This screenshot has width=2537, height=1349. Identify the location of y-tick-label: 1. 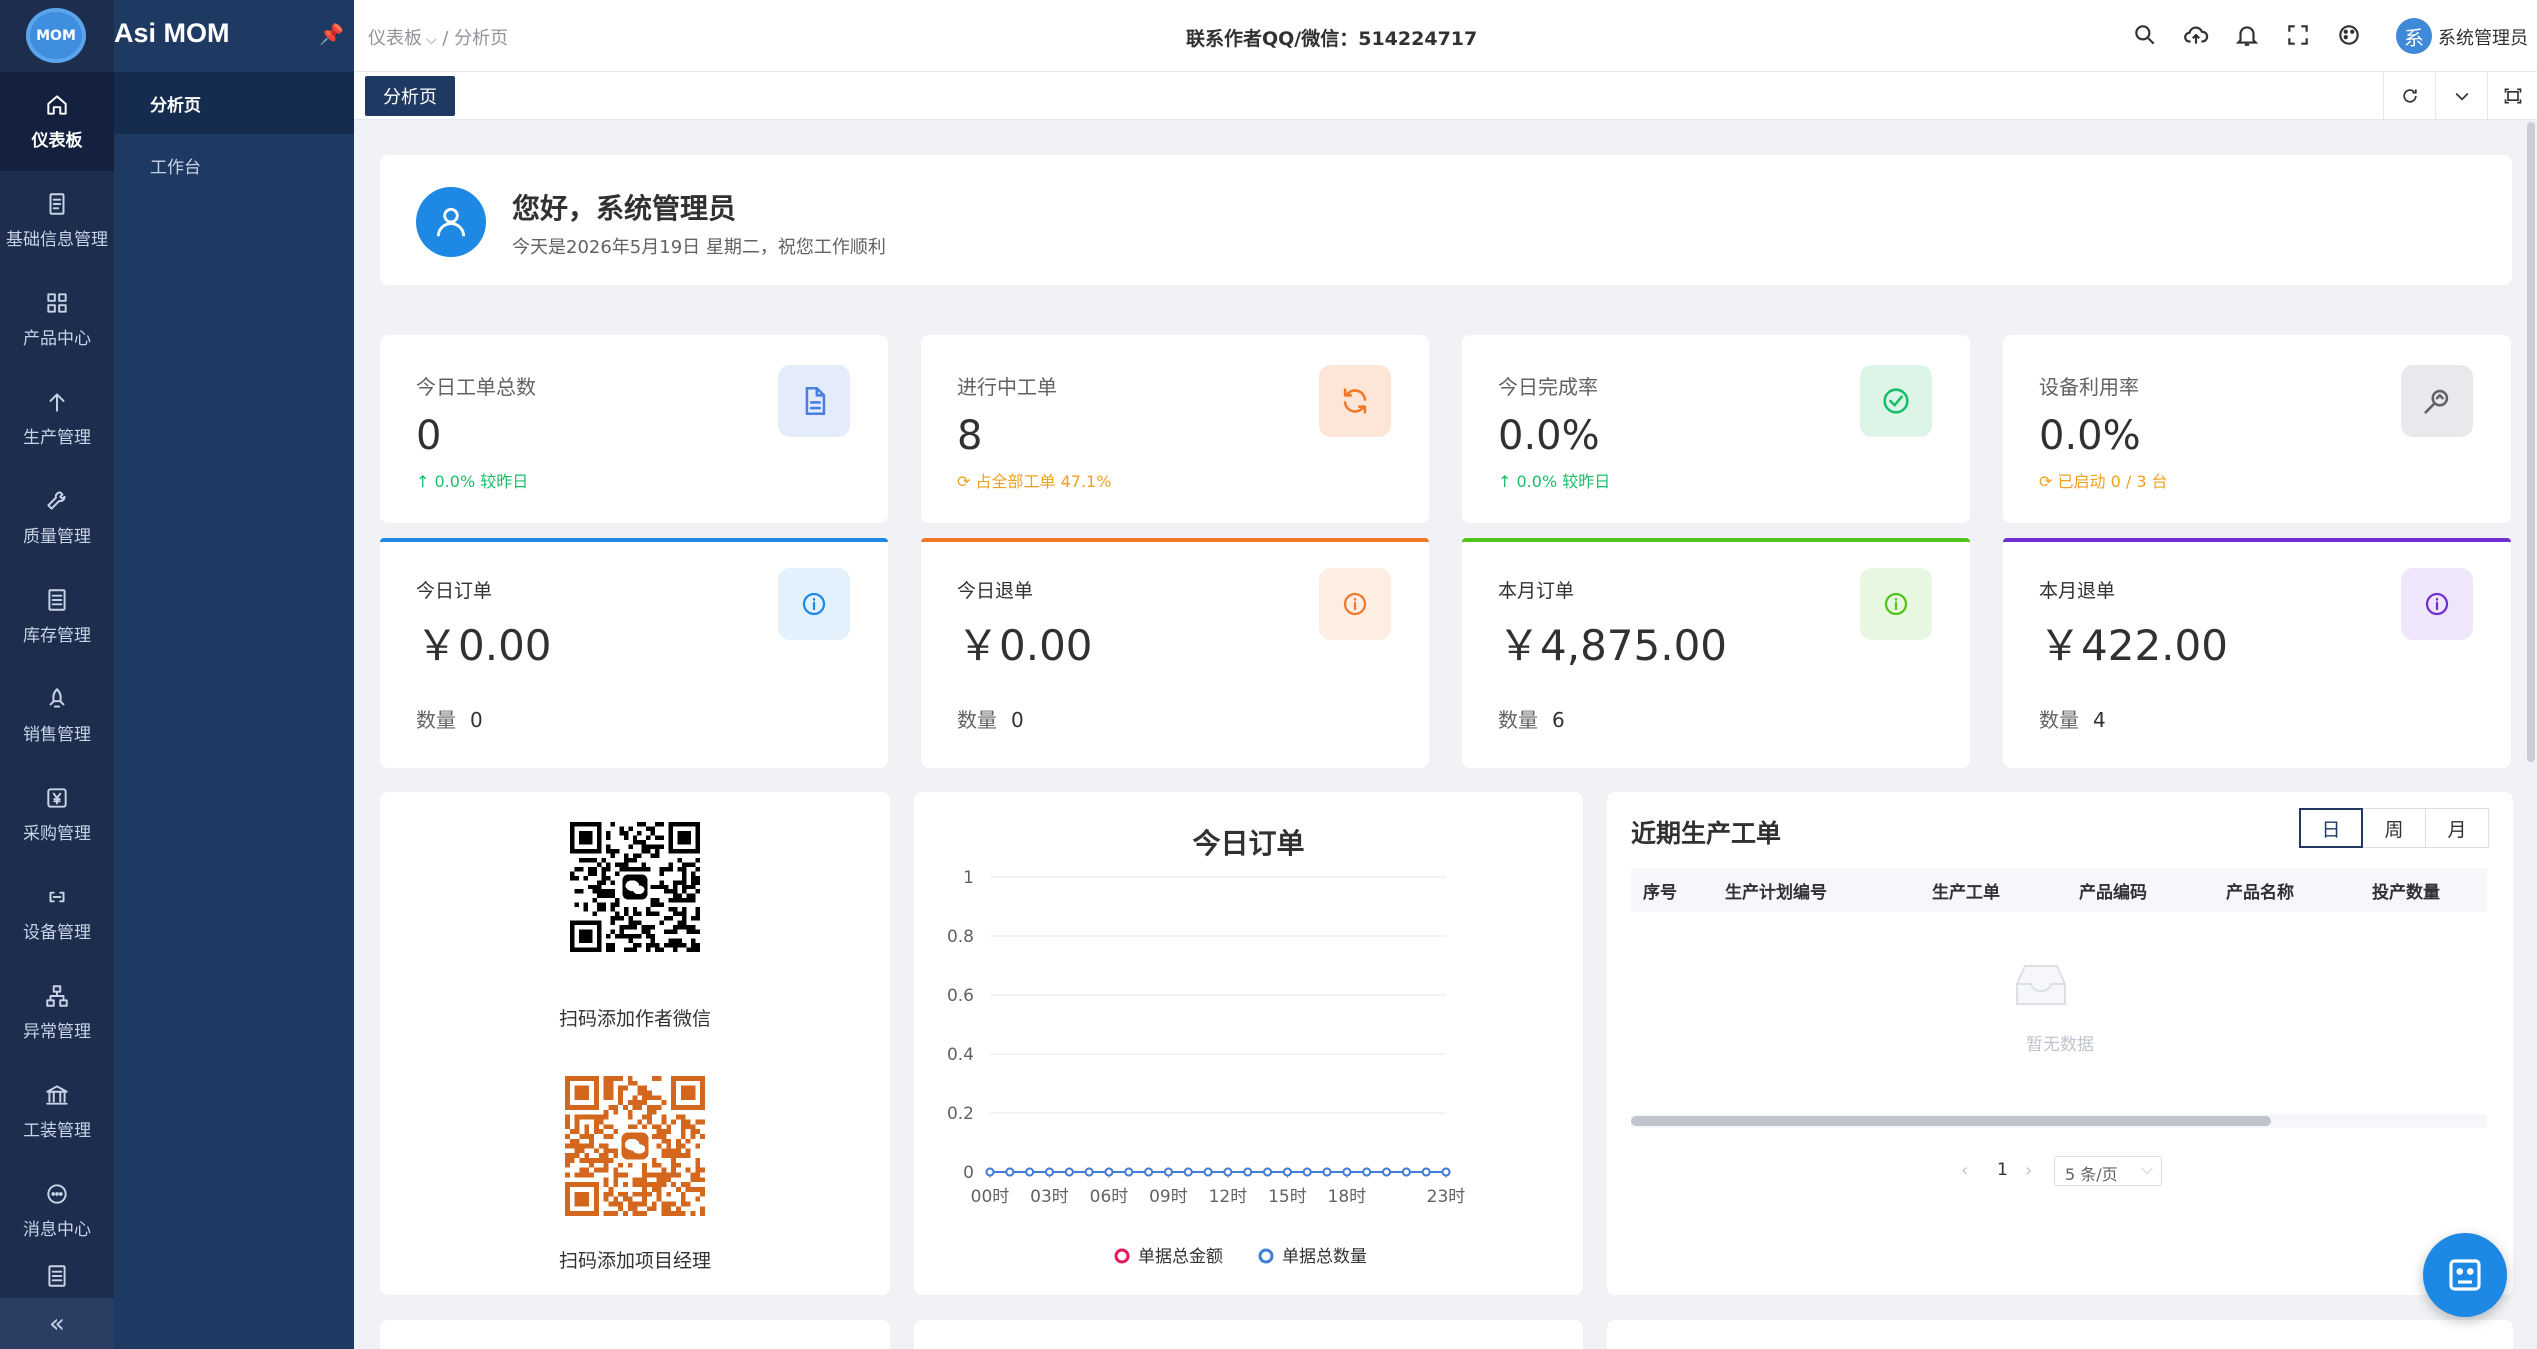
(968, 878).